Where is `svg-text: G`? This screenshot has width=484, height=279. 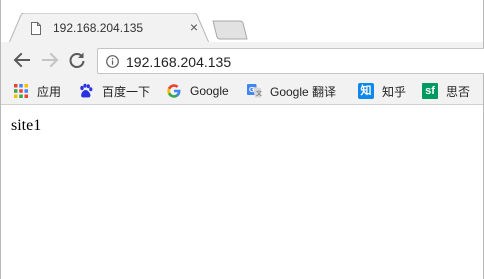 svg-text: G is located at coordinates (252, 90).